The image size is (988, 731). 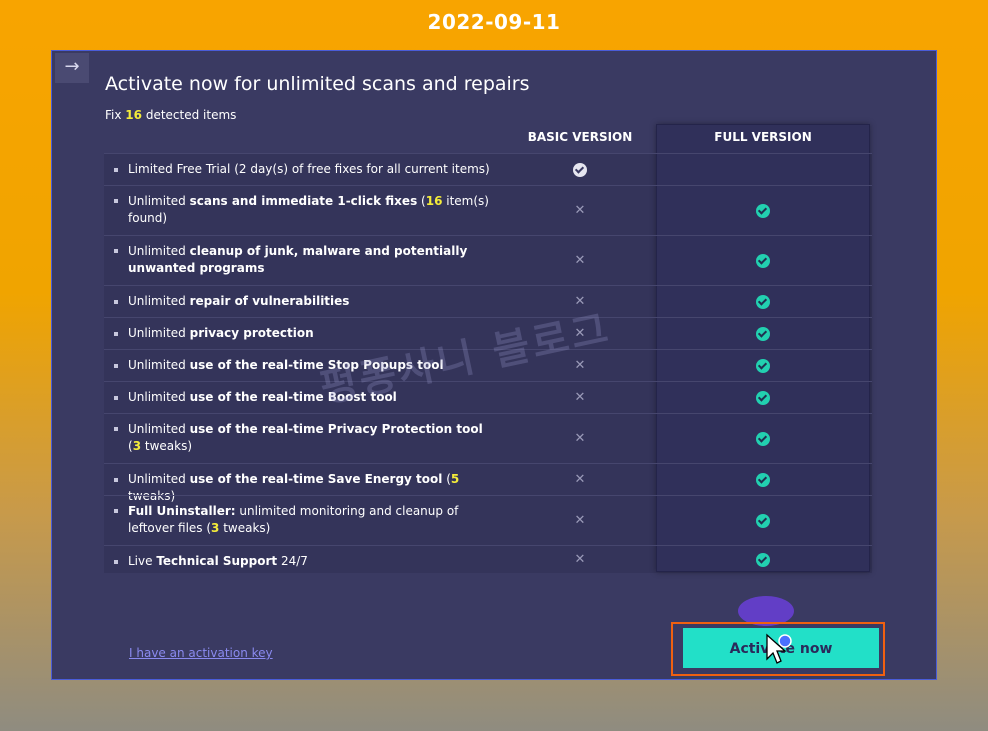 What do you see at coordinates (494, 22) in the screenshot?
I see `overlay-date: 2022-09-11` at bounding box center [494, 22].